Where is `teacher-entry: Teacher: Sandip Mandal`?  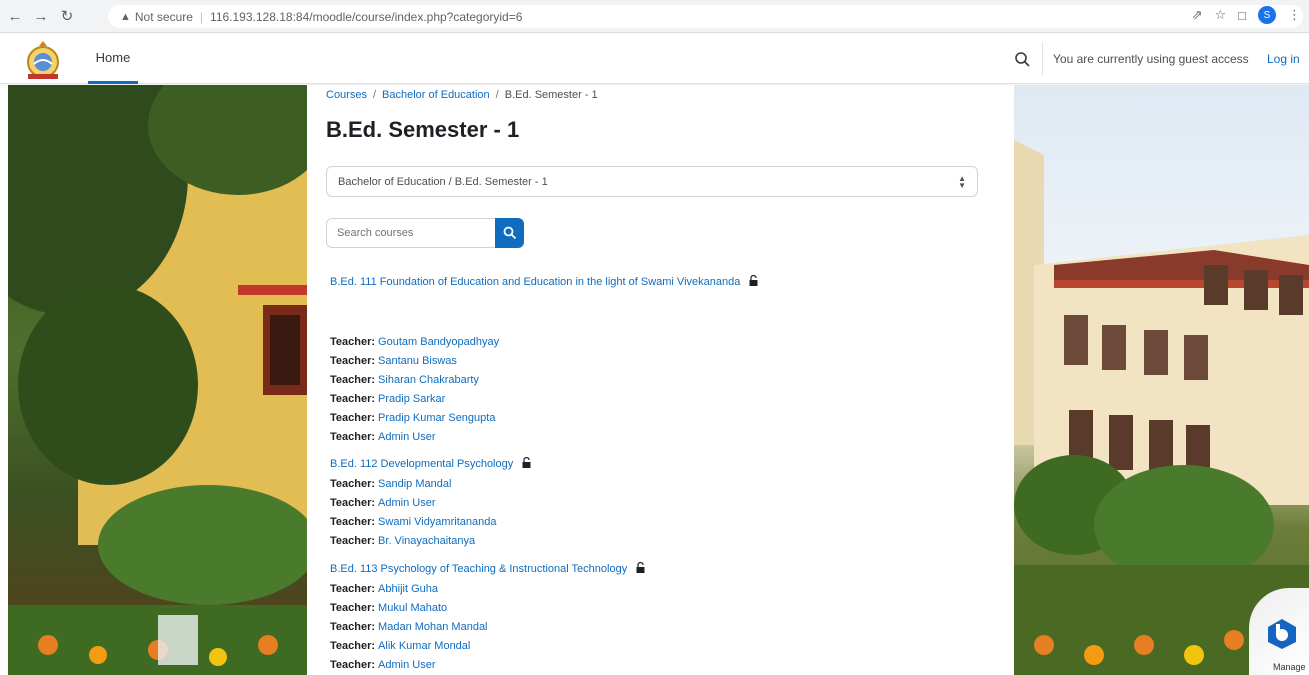
teacher-entry: Teacher: Sandip Mandal is located at coordinates (390, 484).